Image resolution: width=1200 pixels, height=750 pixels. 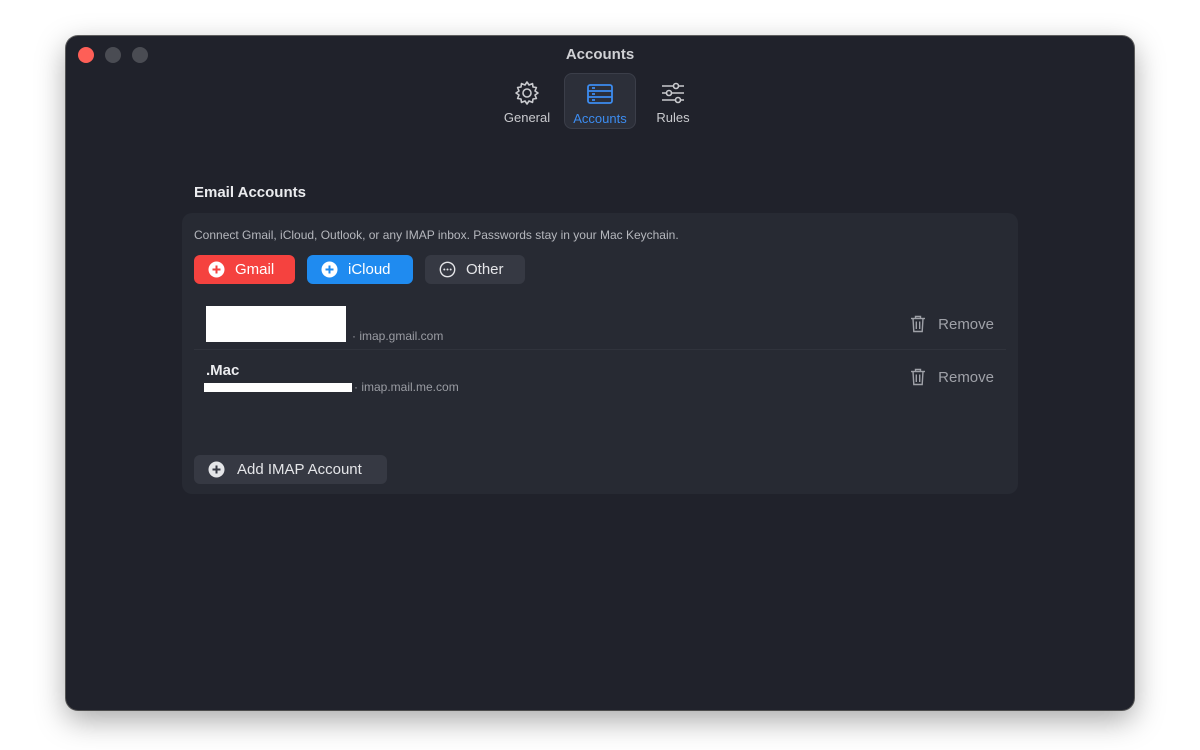 I want to click on add-imap-account-label: Add IMAP Account, so click(x=299, y=469).